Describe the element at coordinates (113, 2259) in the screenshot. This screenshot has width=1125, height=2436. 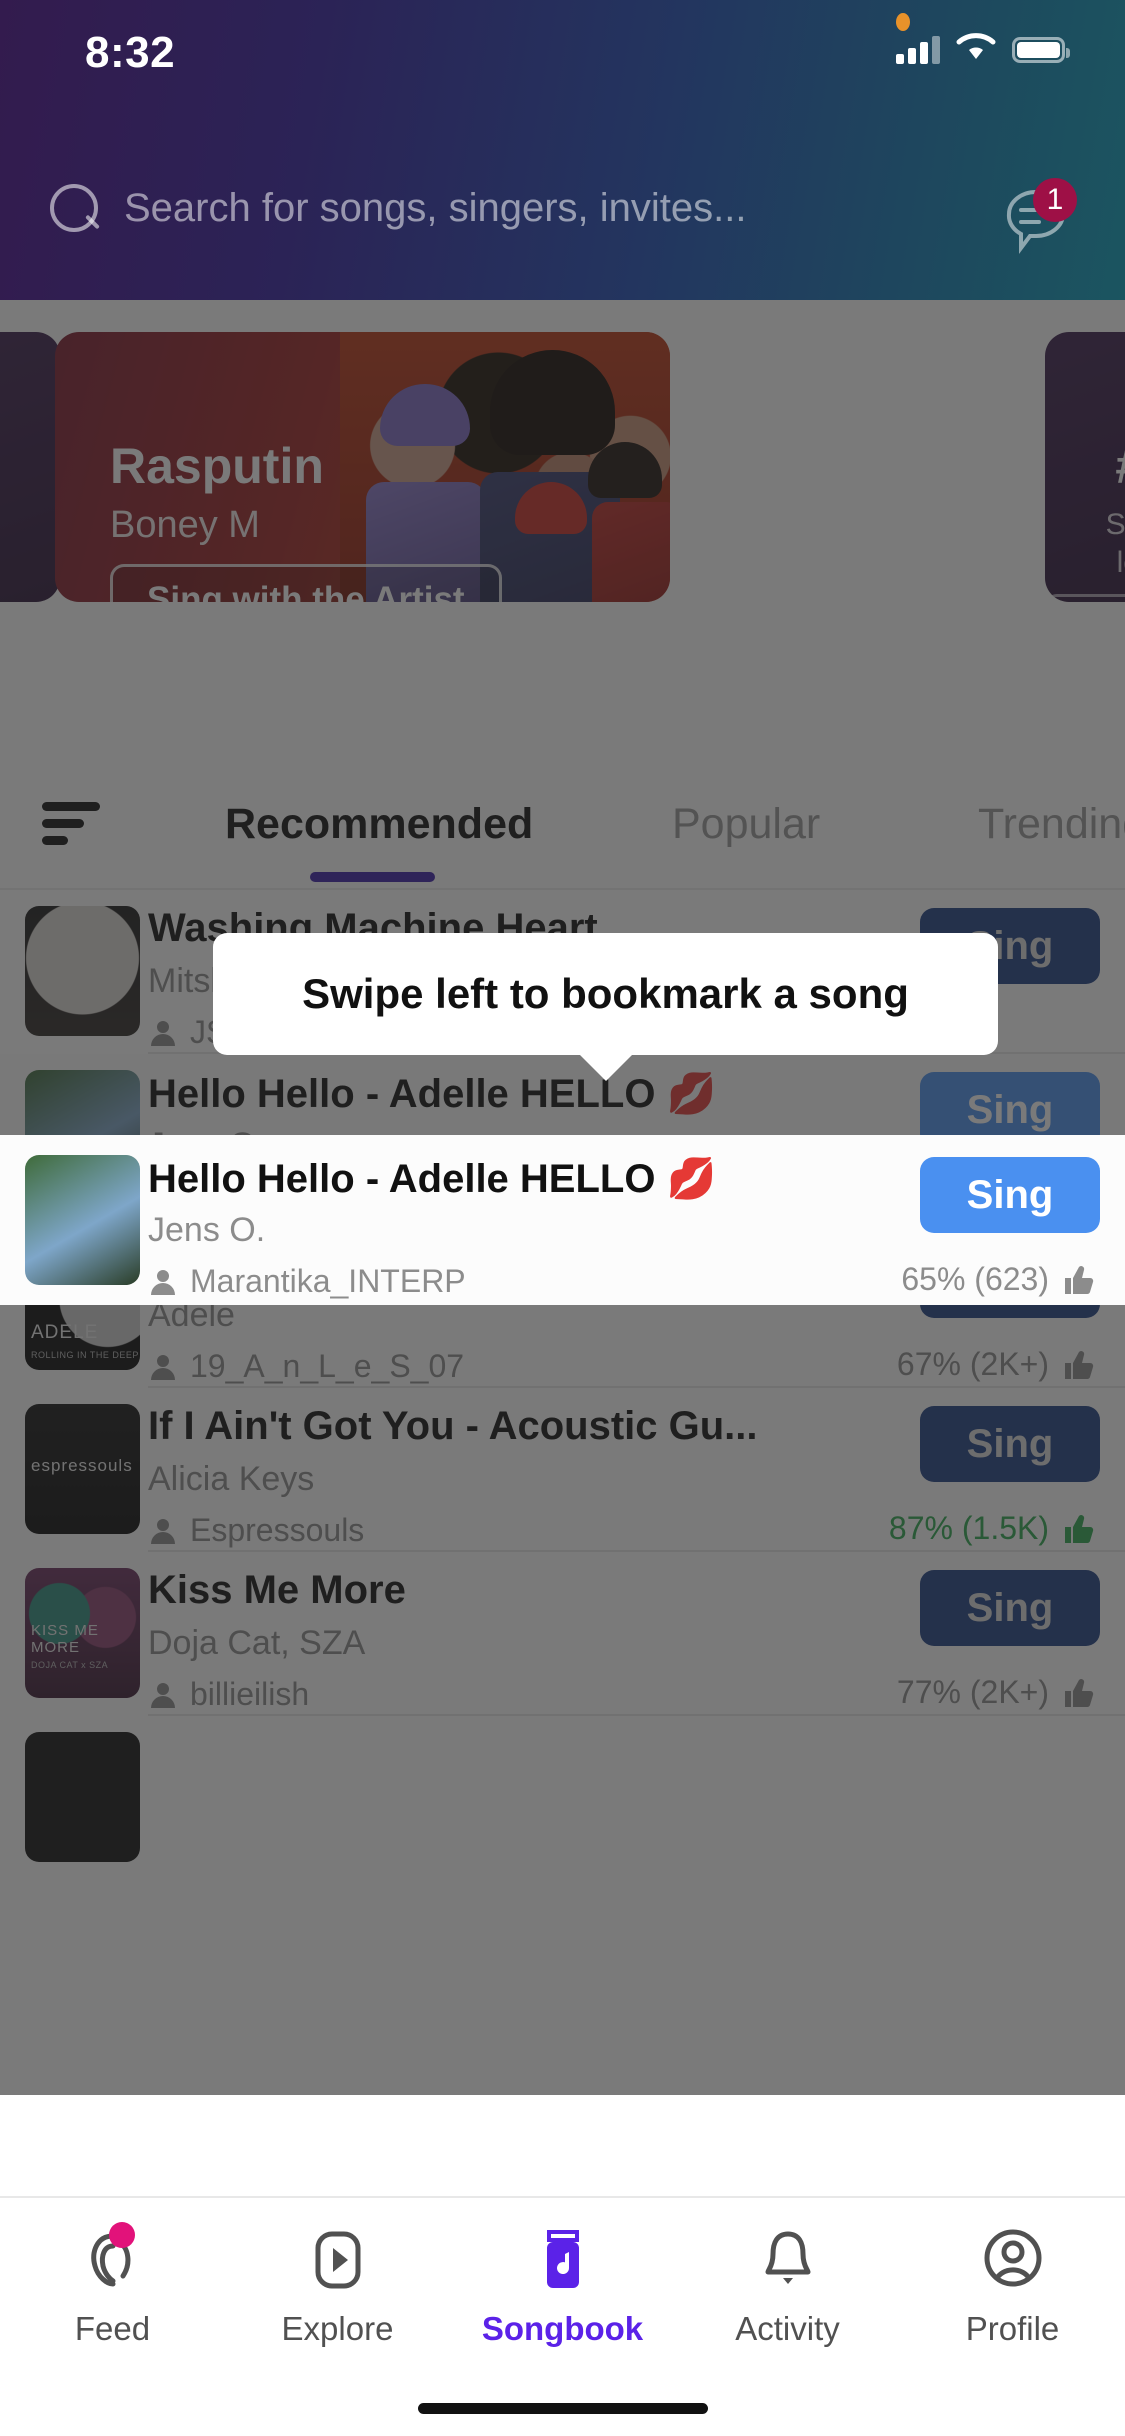
I see `feed-icon` at that location.